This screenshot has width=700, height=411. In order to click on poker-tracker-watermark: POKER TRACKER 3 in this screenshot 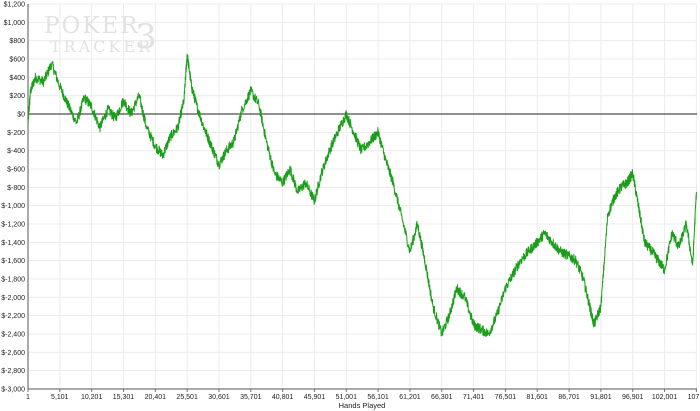, I will do `click(101, 35)`.